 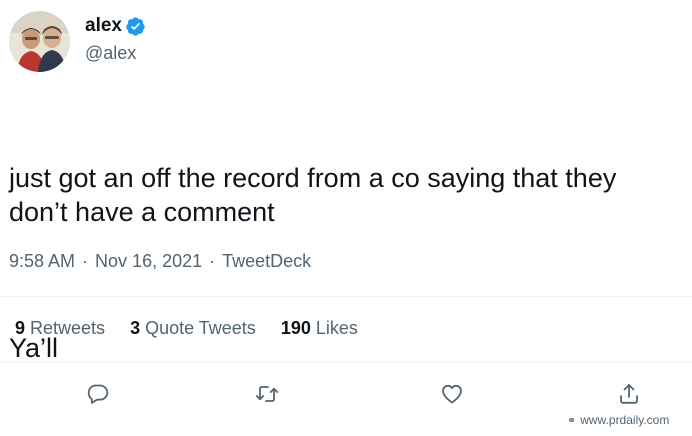 I want to click on tweet-source: TweetDeck, so click(x=266, y=261).